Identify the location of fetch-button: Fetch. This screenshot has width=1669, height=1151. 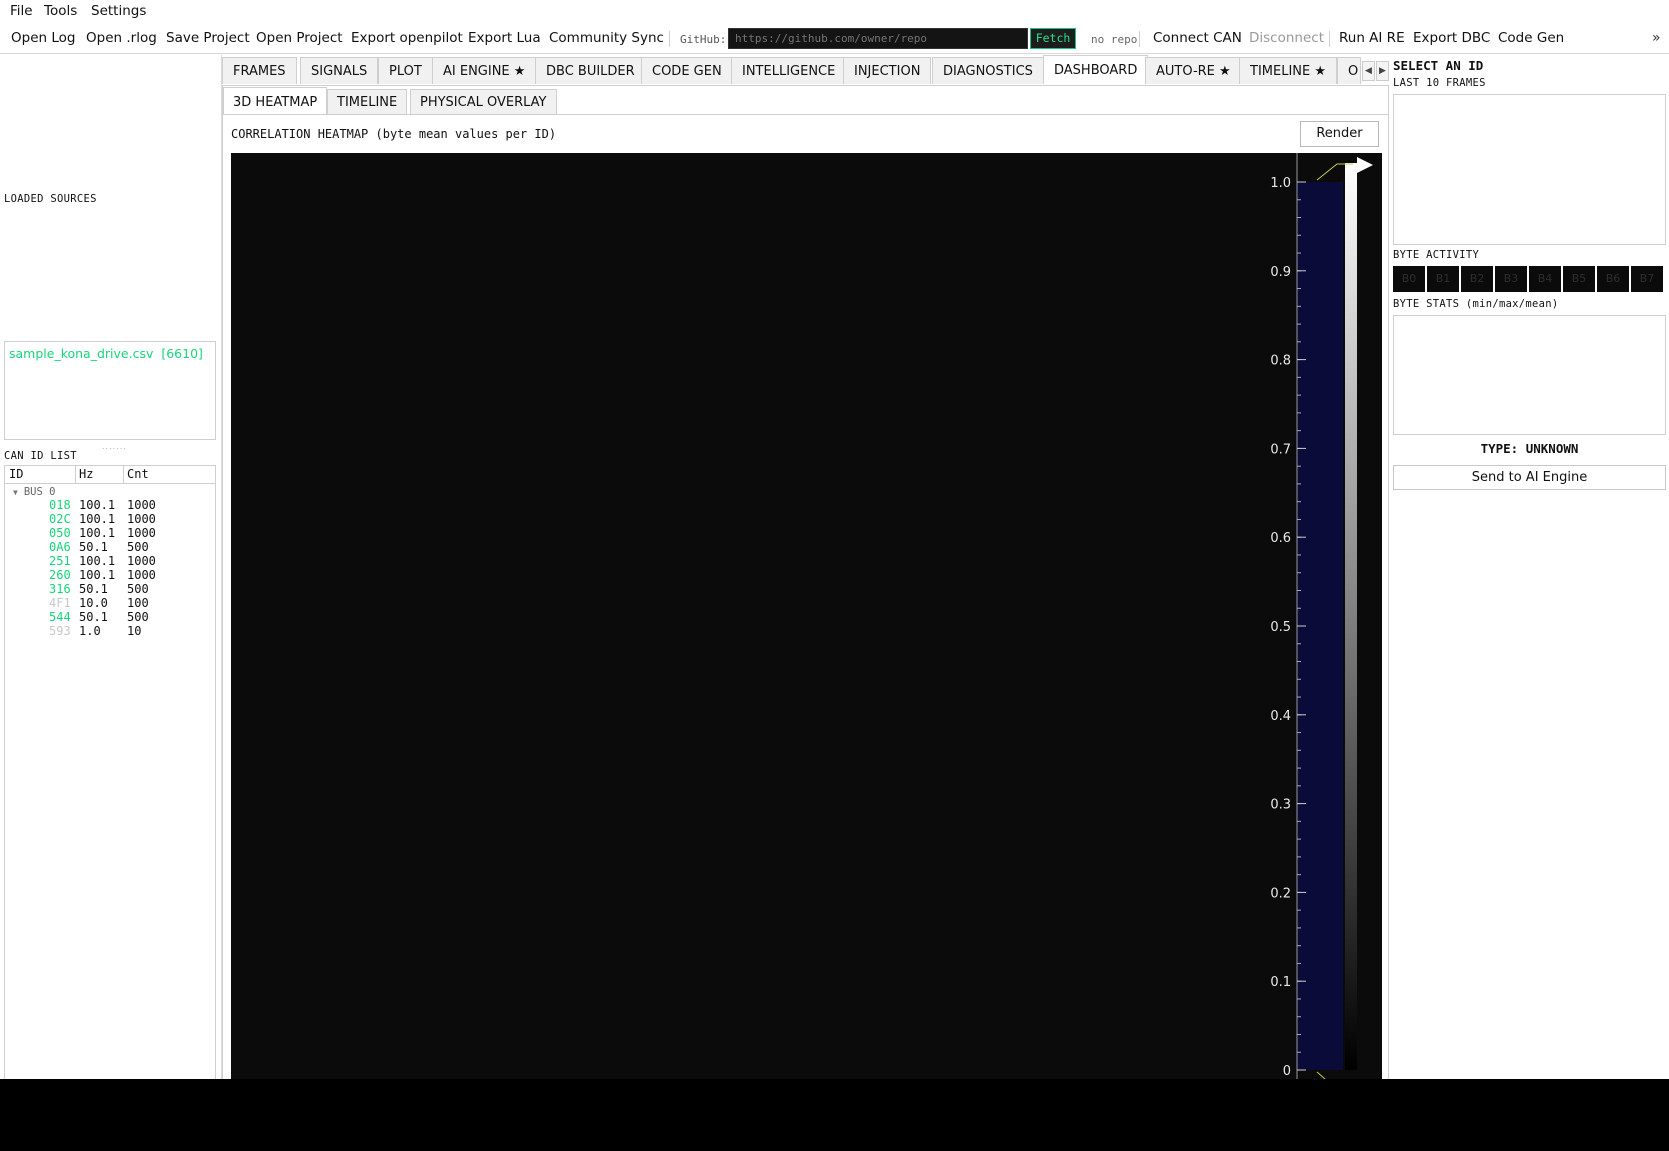
(1053, 38).